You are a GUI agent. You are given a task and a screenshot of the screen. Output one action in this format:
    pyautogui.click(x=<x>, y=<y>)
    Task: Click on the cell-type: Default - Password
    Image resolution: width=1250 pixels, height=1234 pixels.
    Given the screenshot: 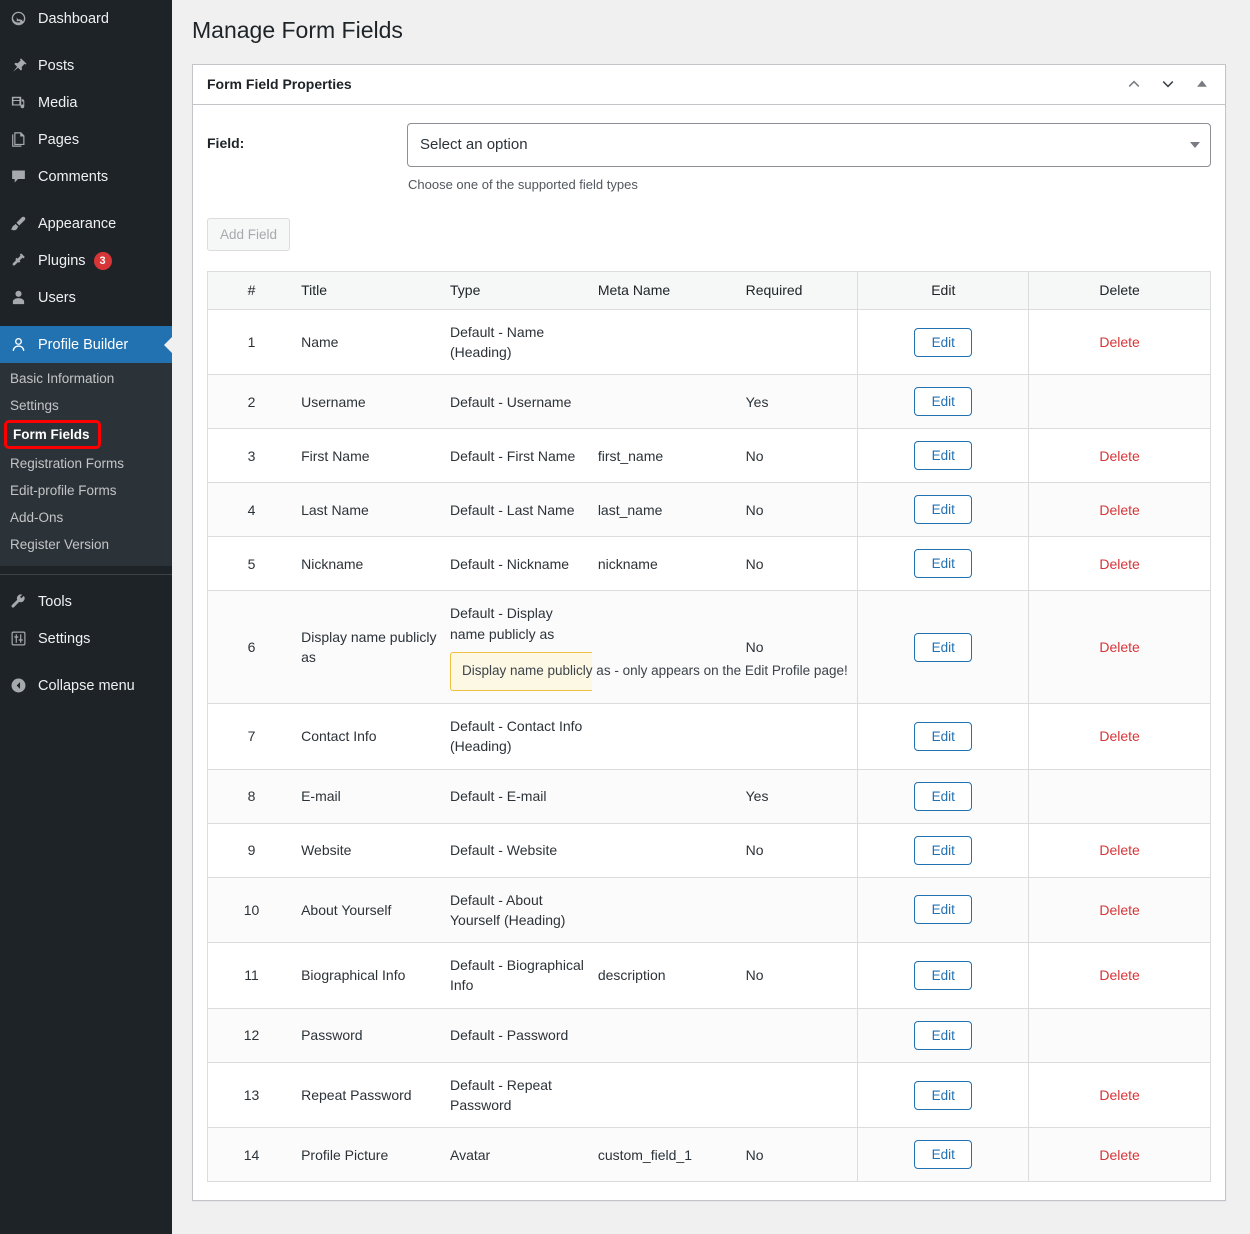 What is the action you would take?
    pyautogui.click(x=518, y=1035)
    